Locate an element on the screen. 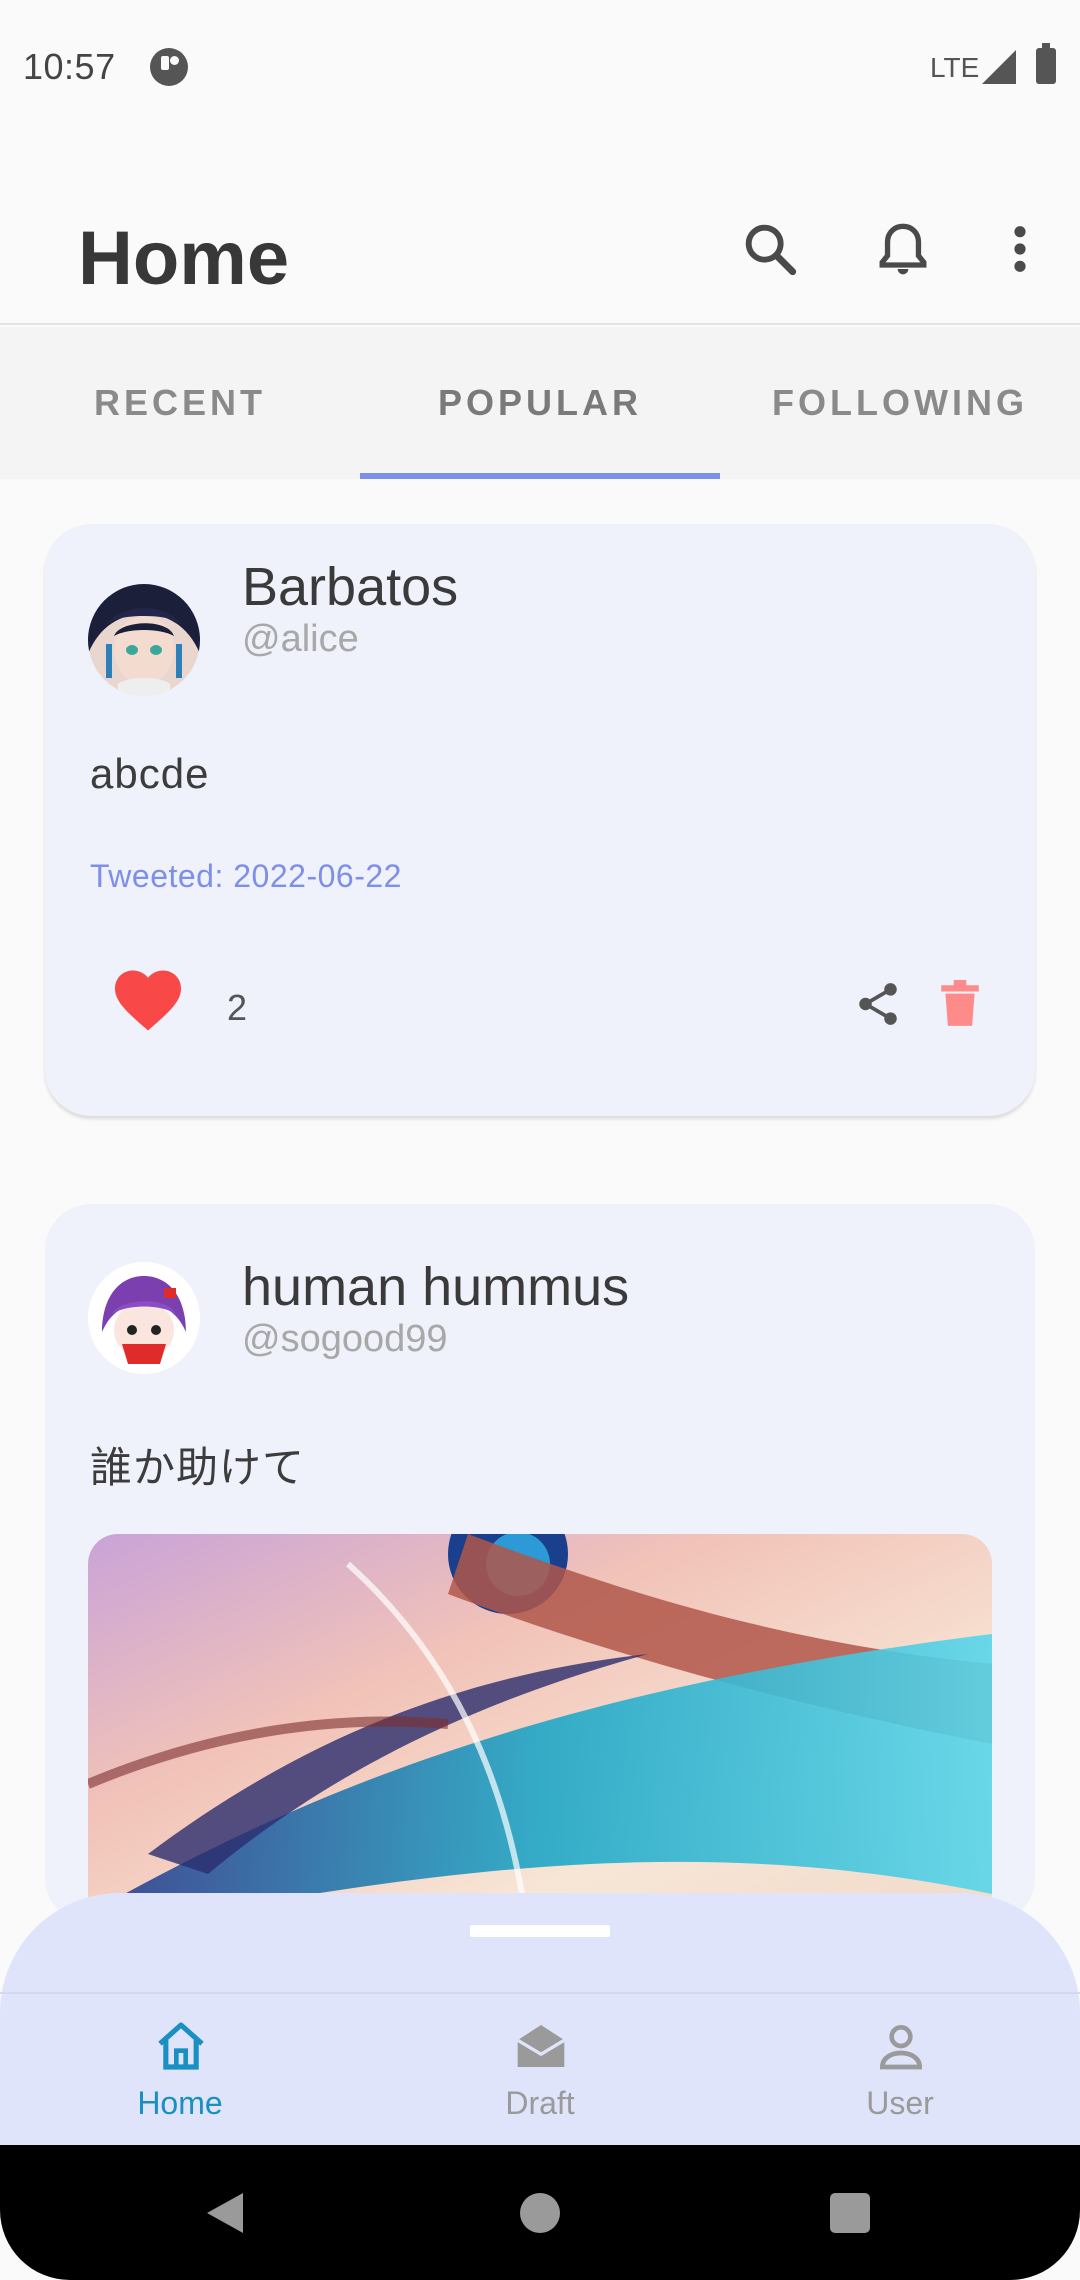 The height and width of the screenshot is (2280, 1080). divider is located at coordinates (540, 1993).